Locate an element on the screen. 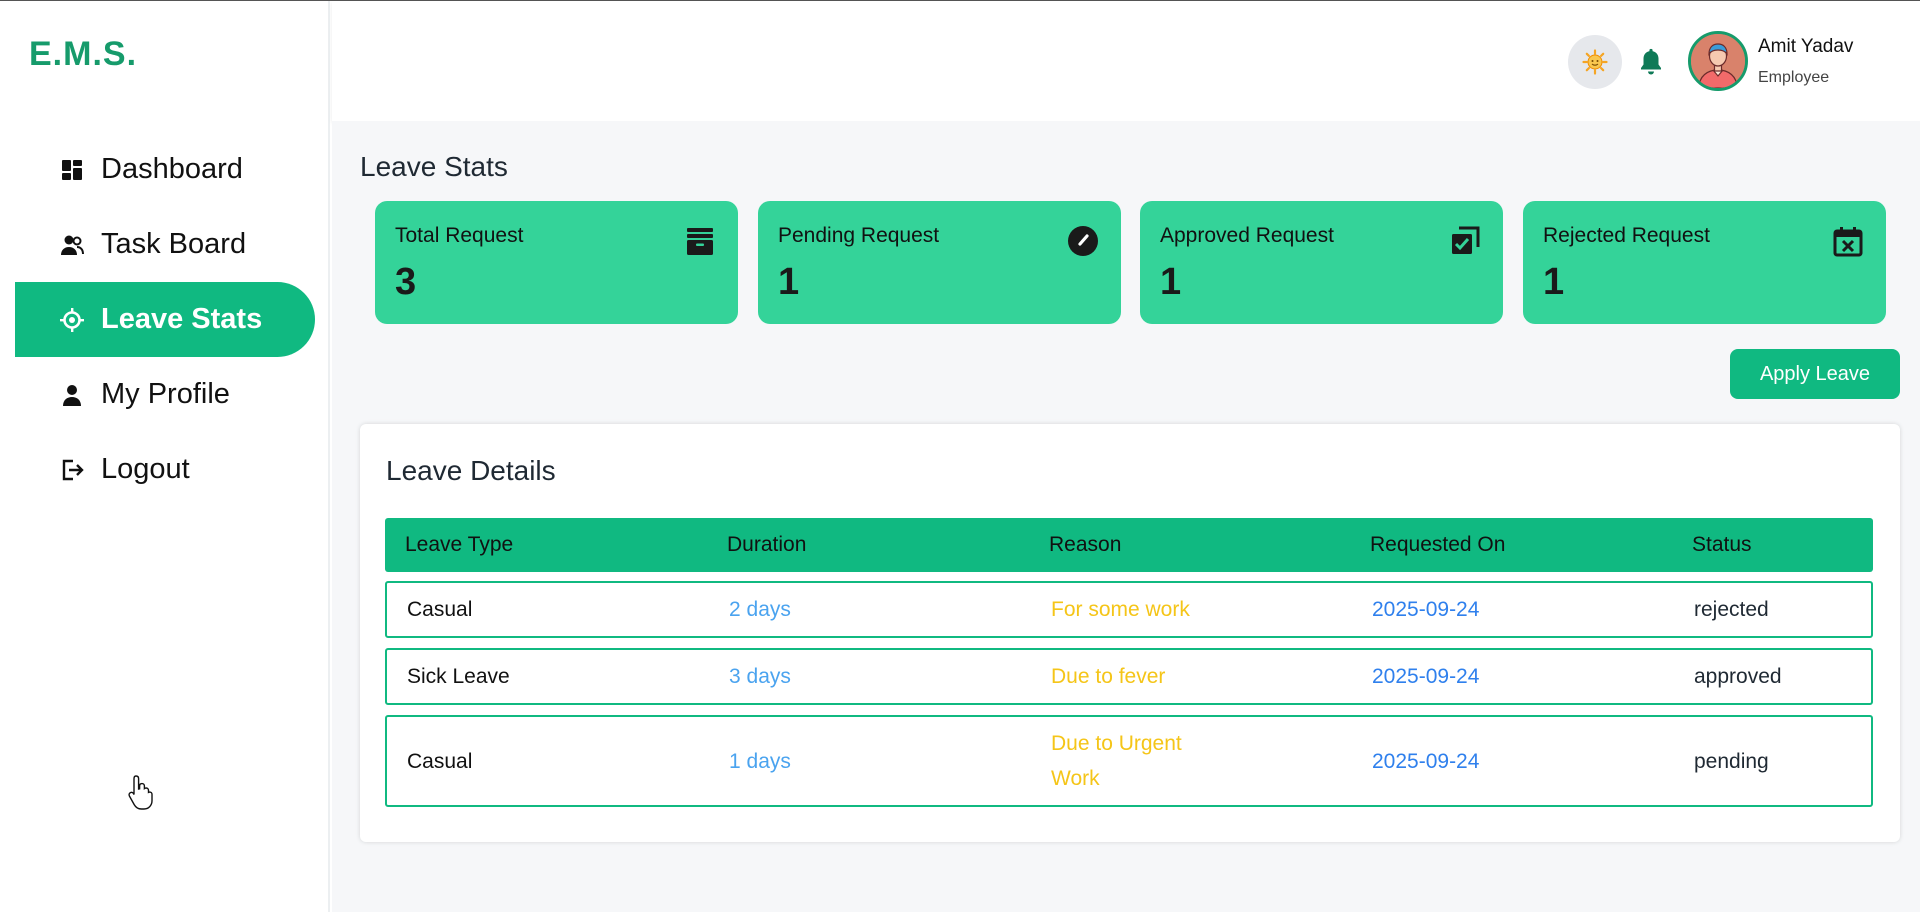  sun-icon is located at coordinates (1595, 62).